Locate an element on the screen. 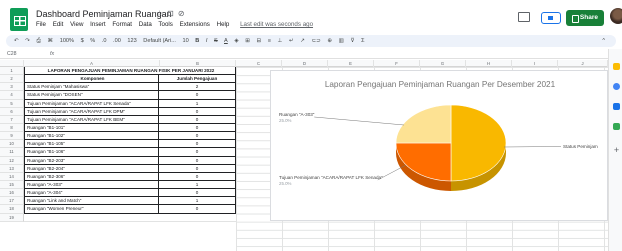 This screenshot has height=251, width=622. menu-view: View is located at coordinates (76, 24).